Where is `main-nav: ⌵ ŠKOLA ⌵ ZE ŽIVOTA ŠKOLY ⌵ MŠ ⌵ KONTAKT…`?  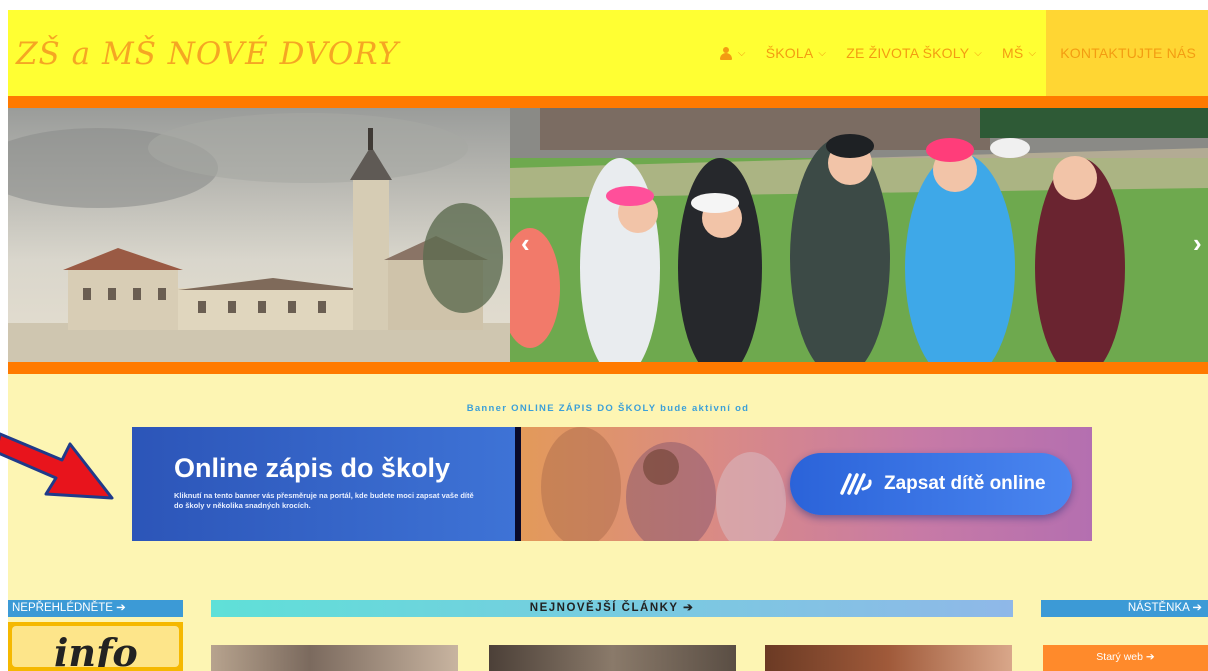 main-nav: ⌵ ŠKOLA ⌵ ZE ŽIVOTA ŠKOLY ⌵ MŠ ⌵ KONTAKT… is located at coordinates (958, 53).